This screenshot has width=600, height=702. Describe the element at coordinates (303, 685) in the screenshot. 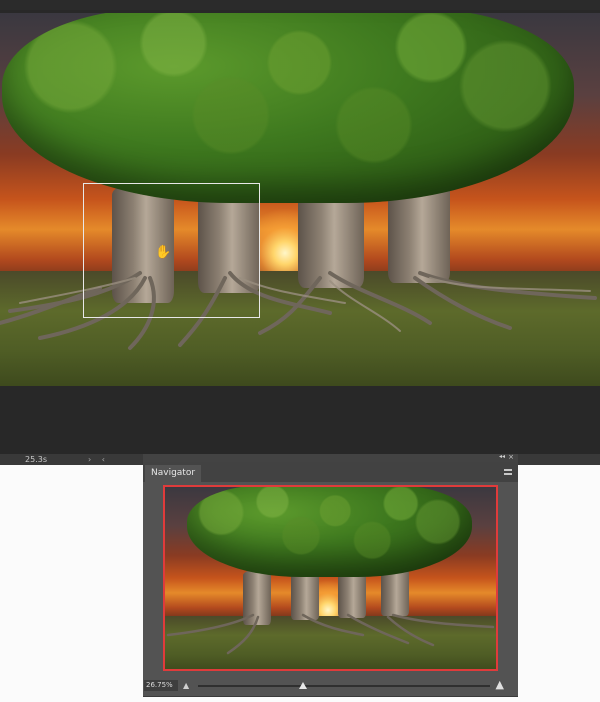

I see `zoom-slider-thumb` at that location.